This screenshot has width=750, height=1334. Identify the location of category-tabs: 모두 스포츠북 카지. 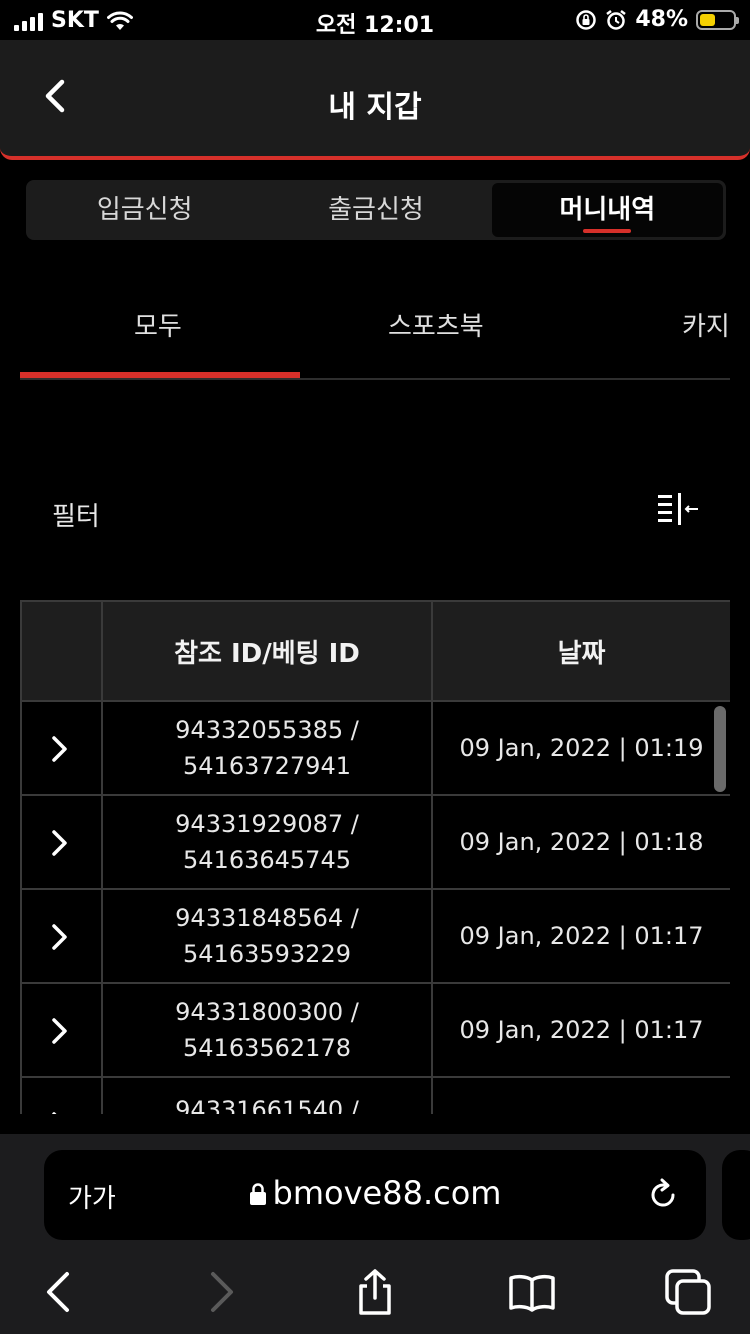
(375, 335).